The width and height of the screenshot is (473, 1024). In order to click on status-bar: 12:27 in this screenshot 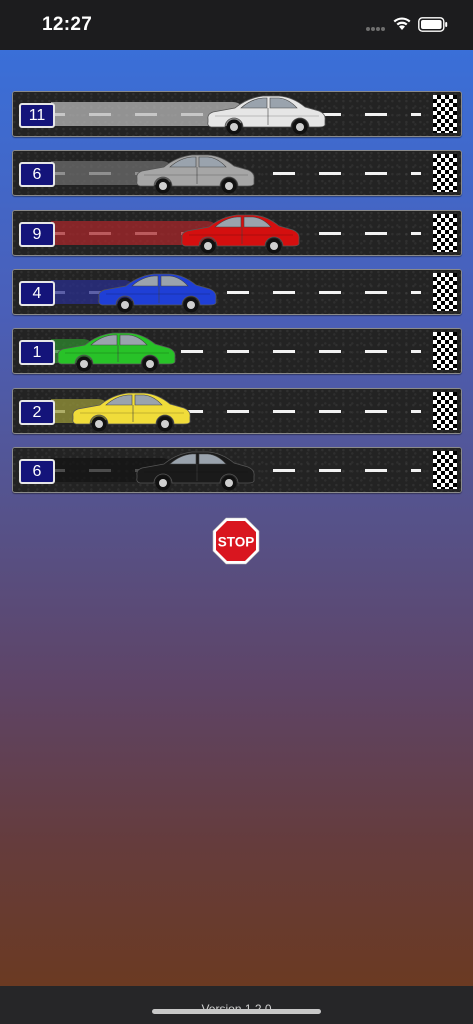, I will do `click(236, 25)`.